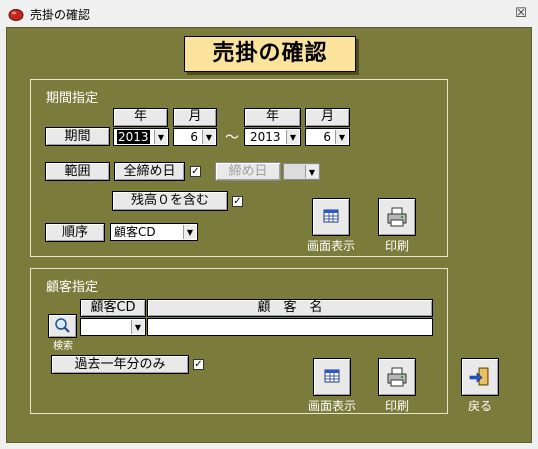  Describe the element at coordinates (60, 15) in the screenshot. I see `window-title: 売掛の確認` at that location.